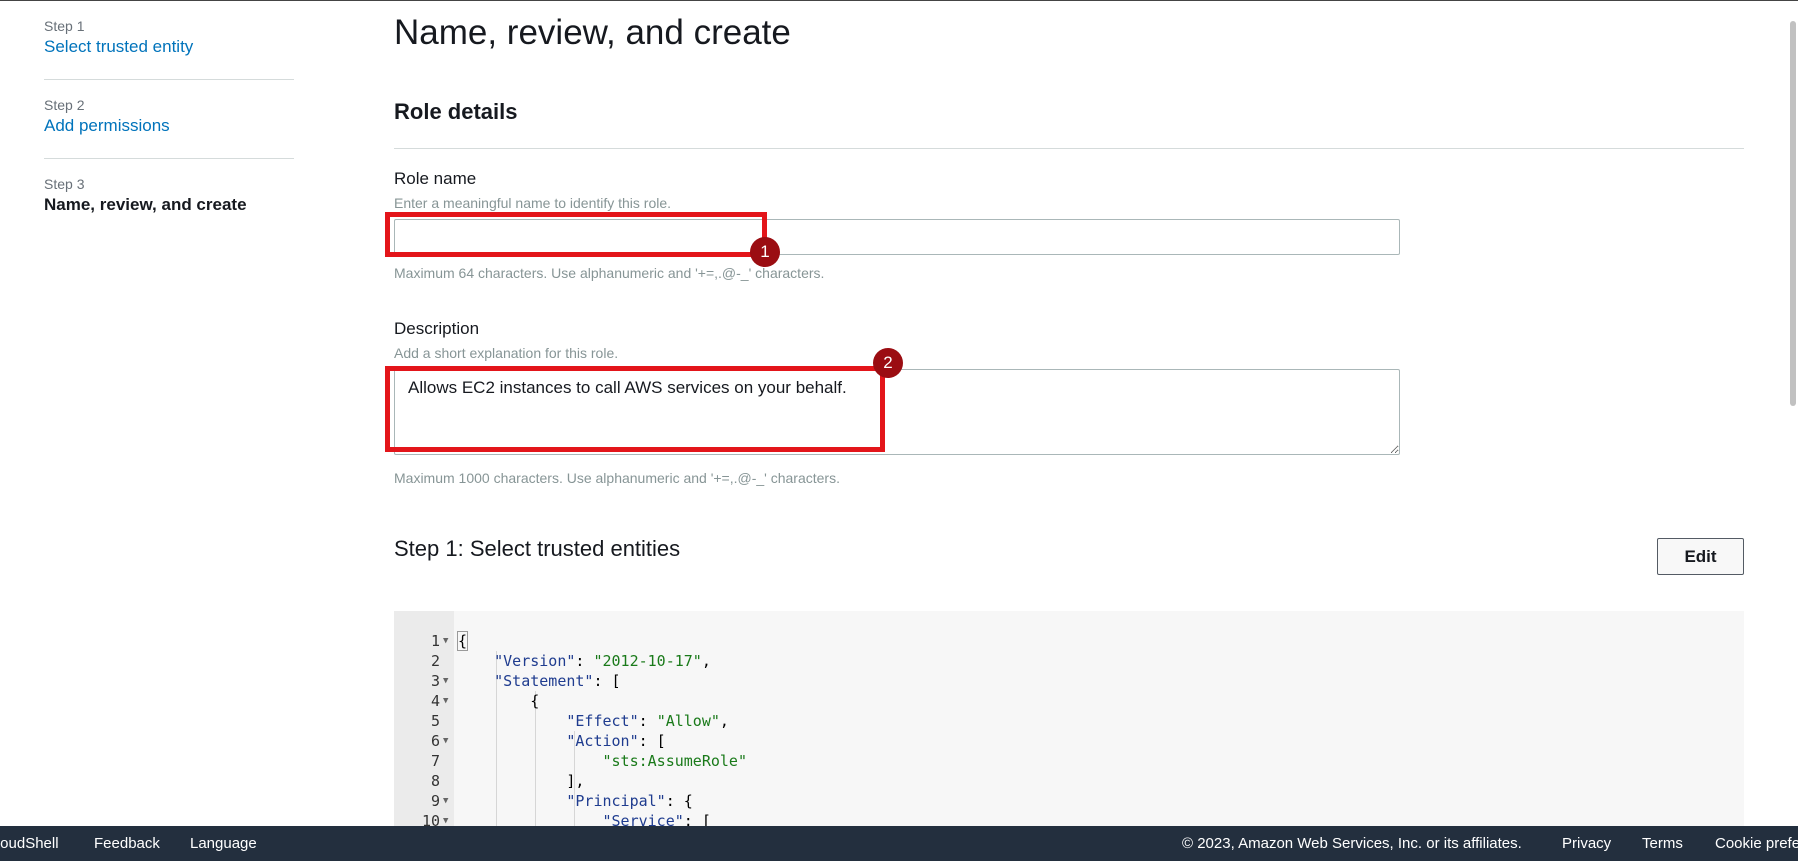 This screenshot has height=861, width=1798. What do you see at coordinates (561, 801) in the screenshot?
I see `code-line: 9 ▼ "Principal": {` at bounding box center [561, 801].